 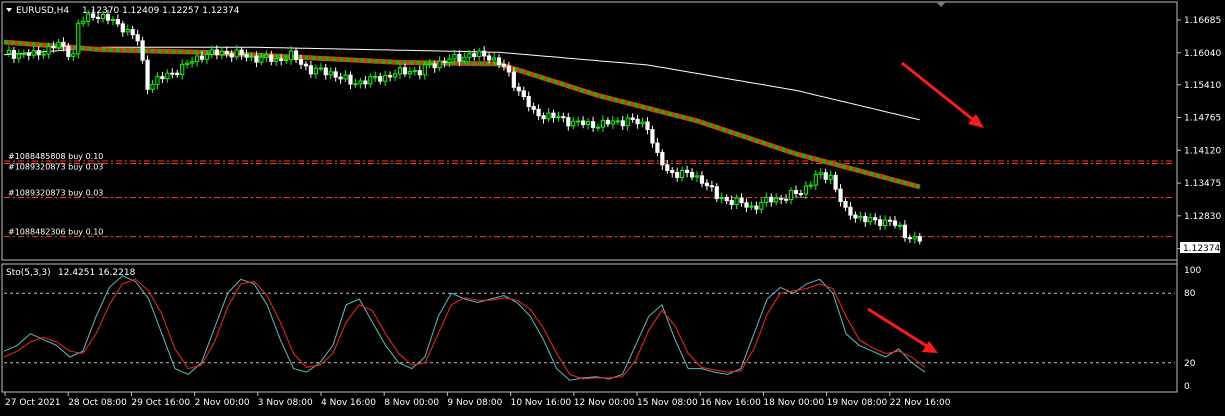 What do you see at coordinates (1190, 294) in the screenshot?
I see `stochastic-tick-label: 80` at bounding box center [1190, 294].